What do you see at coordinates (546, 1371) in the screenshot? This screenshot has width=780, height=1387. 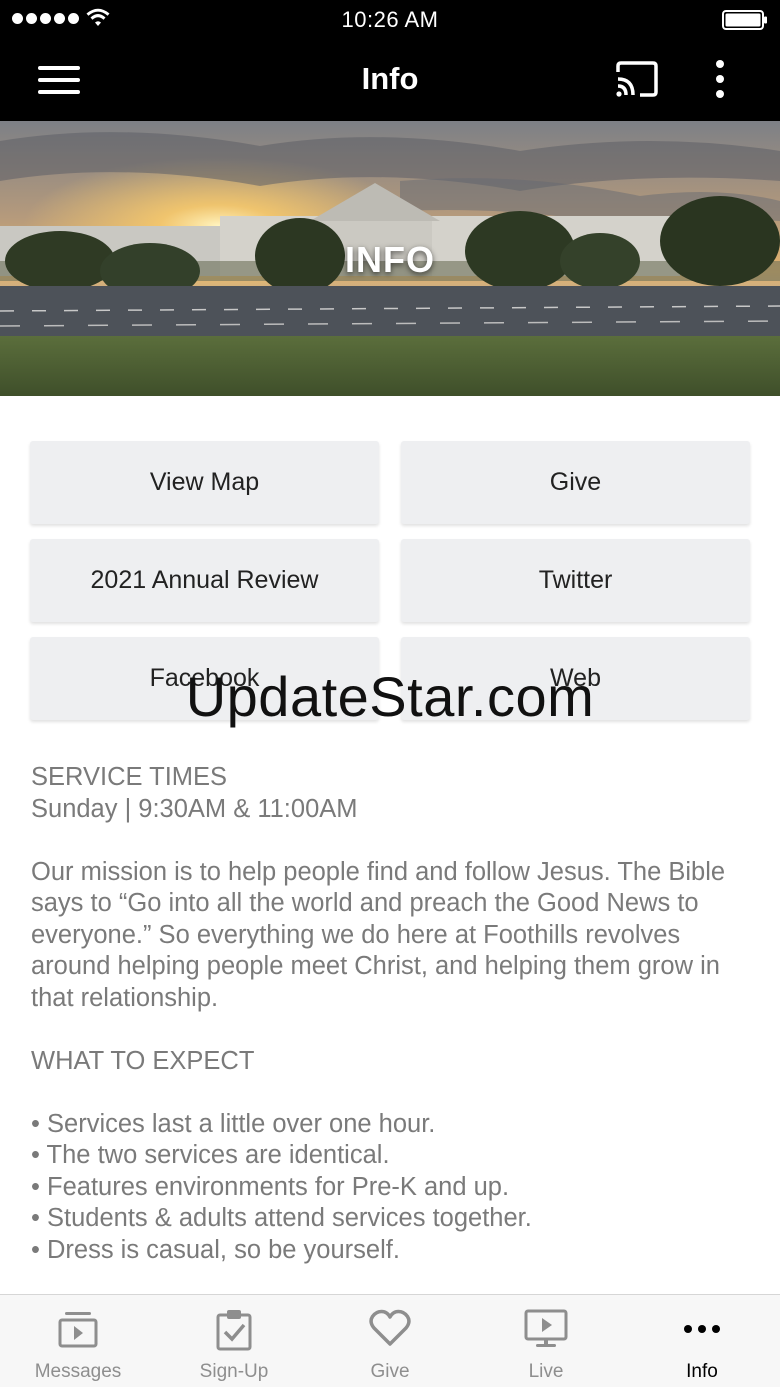 I see `tab-label: Live` at bounding box center [546, 1371].